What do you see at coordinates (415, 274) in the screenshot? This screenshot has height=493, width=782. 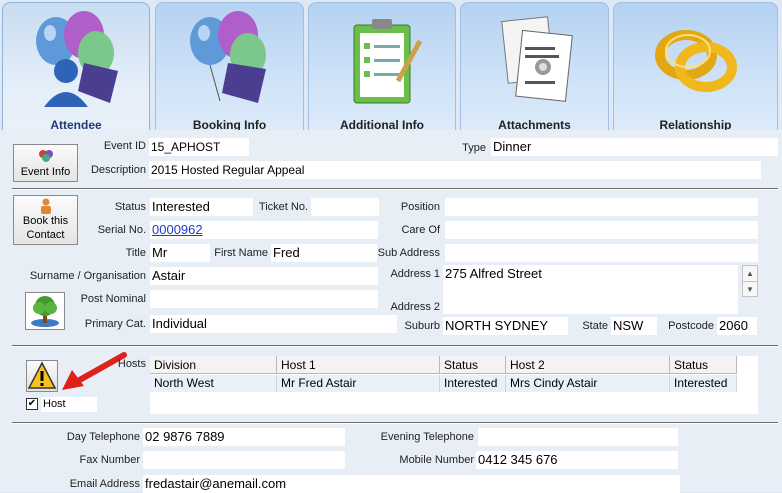 I see `address1-label: Address 1` at bounding box center [415, 274].